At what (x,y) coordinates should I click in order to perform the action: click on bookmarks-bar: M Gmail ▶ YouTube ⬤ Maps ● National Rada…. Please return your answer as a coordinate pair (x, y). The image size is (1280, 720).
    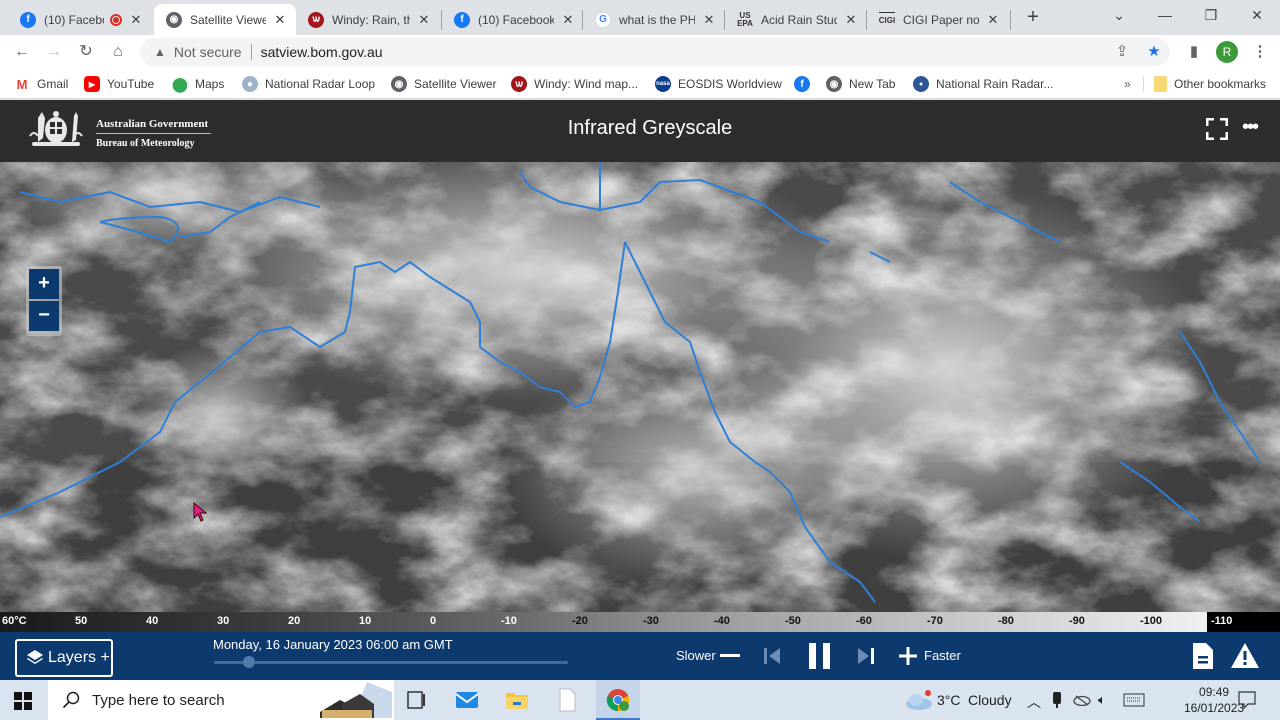
    Looking at the image, I should click on (640, 84).